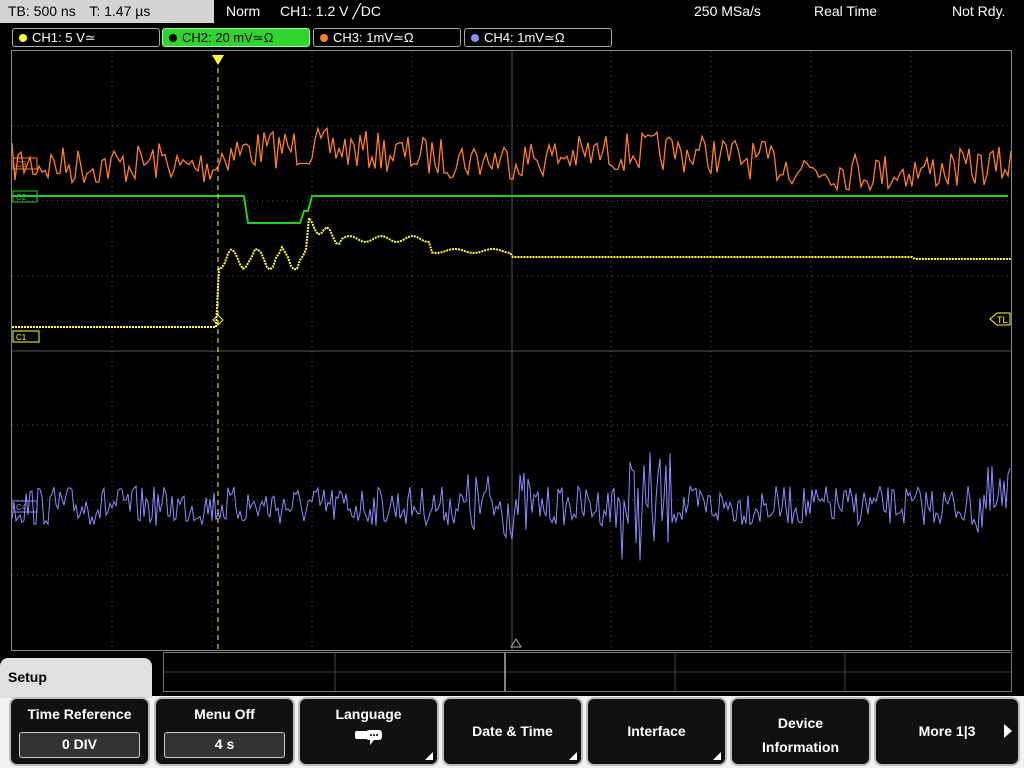  Describe the element at coordinates (228, 37) in the screenshot. I see `channel-2-label: CH2: 20 mV≃Ω` at that location.